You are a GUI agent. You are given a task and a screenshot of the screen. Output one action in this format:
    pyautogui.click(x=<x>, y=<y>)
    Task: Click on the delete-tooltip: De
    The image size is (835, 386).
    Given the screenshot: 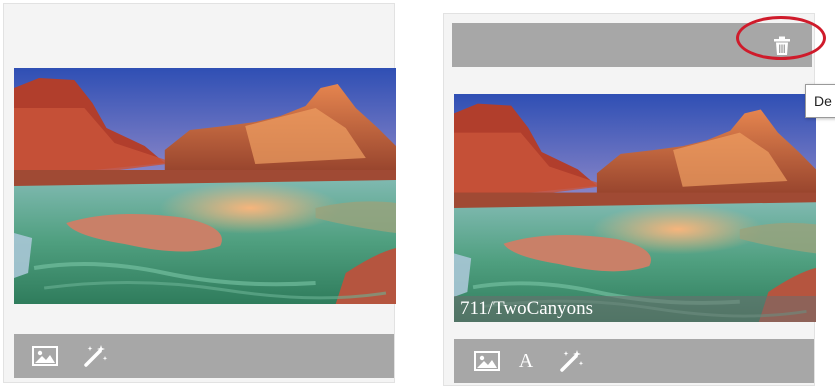 What is the action you would take?
    pyautogui.click(x=820, y=101)
    